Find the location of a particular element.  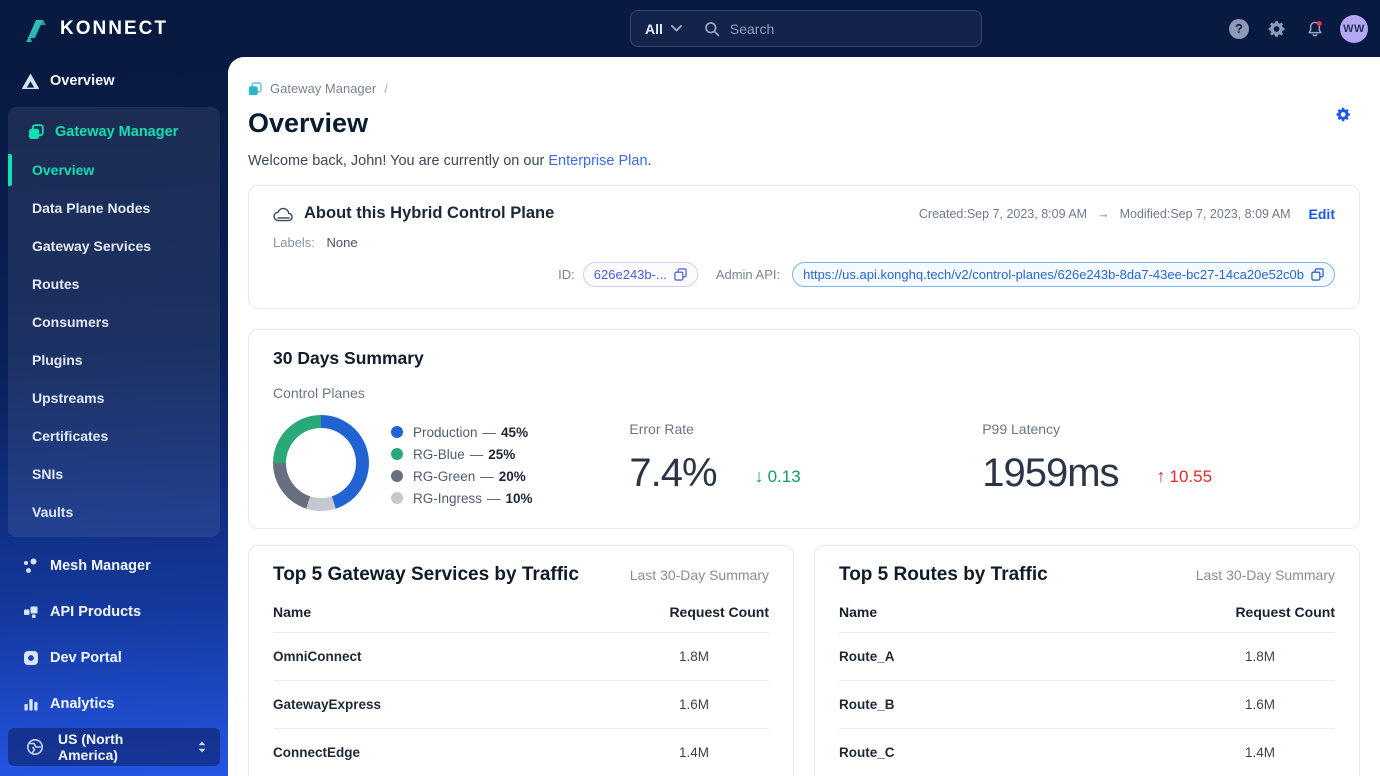

globe-icon is located at coordinates (35, 747).